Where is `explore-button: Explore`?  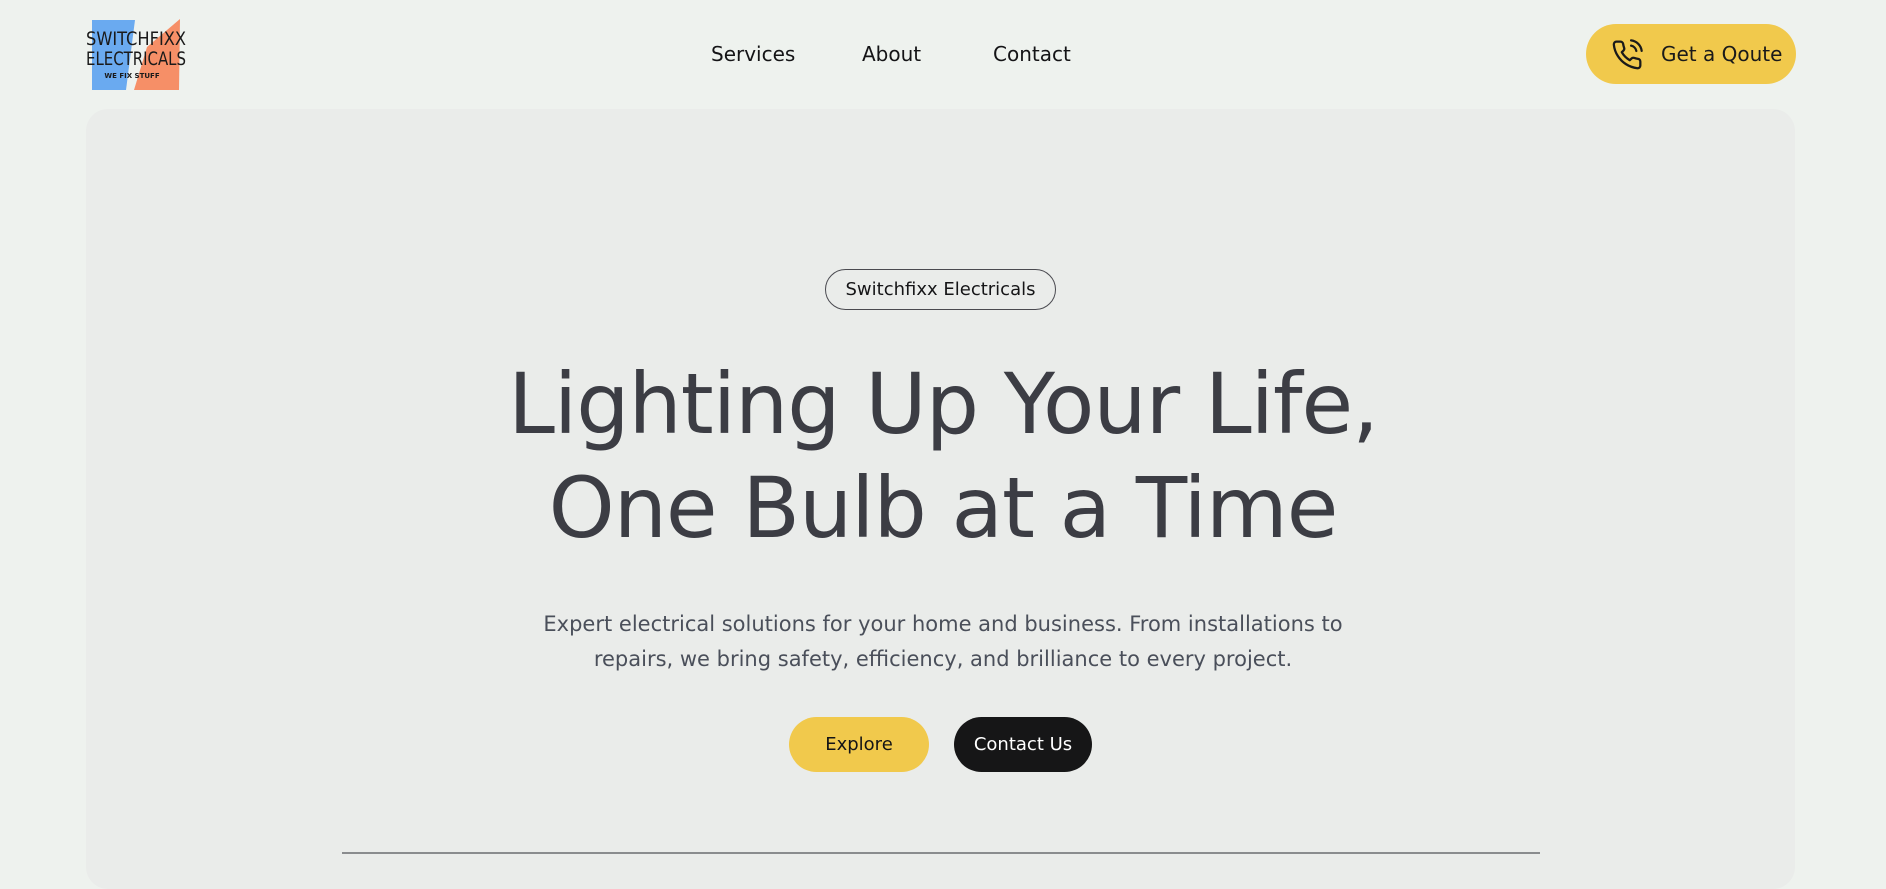 explore-button: Explore is located at coordinates (859, 744).